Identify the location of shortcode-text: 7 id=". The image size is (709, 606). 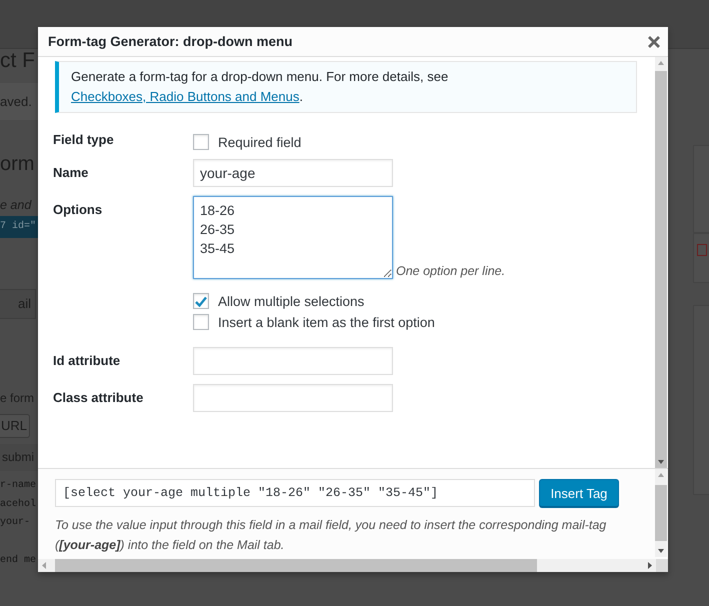
(19, 227).